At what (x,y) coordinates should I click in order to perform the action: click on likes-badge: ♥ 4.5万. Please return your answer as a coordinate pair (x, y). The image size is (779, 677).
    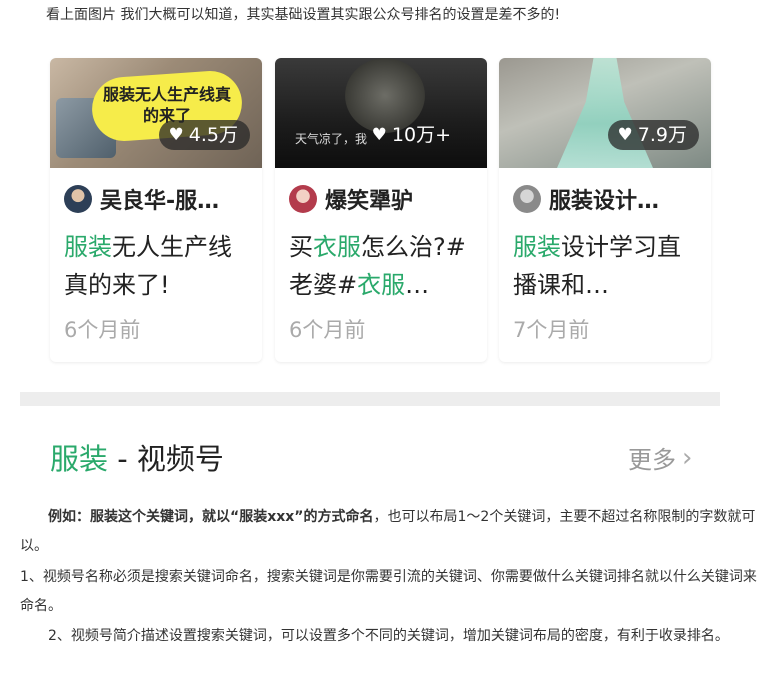
    Looking at the image, I should click on (204, 135).